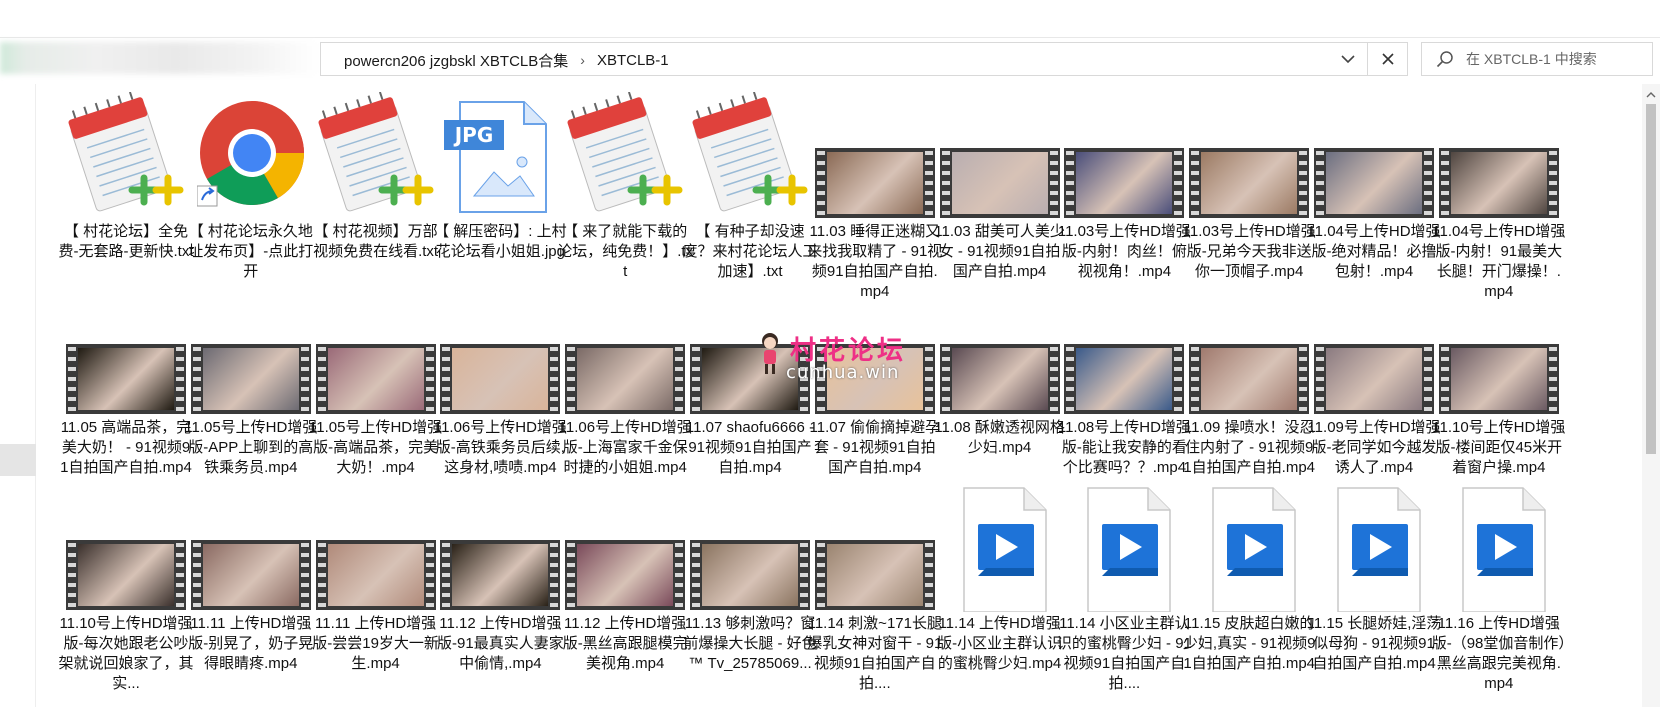 Image resolution: width=1660 pixels, height=707 pixels. I want to click on file-item: 11.05号上传HD增强版-高端品茶，完美大奶！.mp4, so click(376, 386).